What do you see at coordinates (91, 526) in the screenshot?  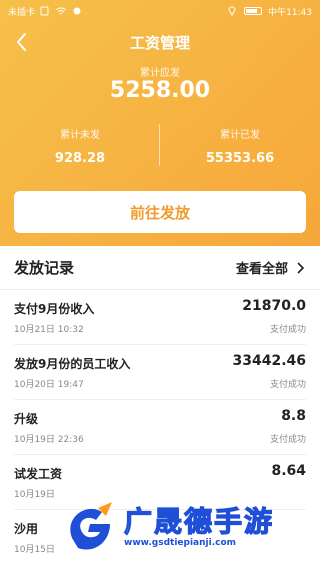 I see `watermark-logo-icon` at bounding box center [91, 526].